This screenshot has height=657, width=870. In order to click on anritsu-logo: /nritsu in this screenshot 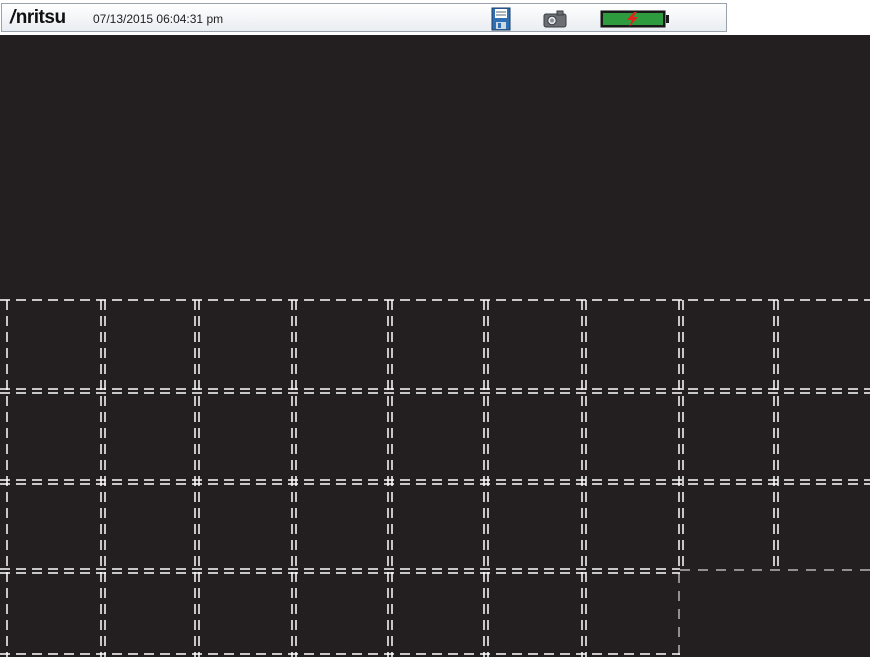, I will do `click(38, 17)`.